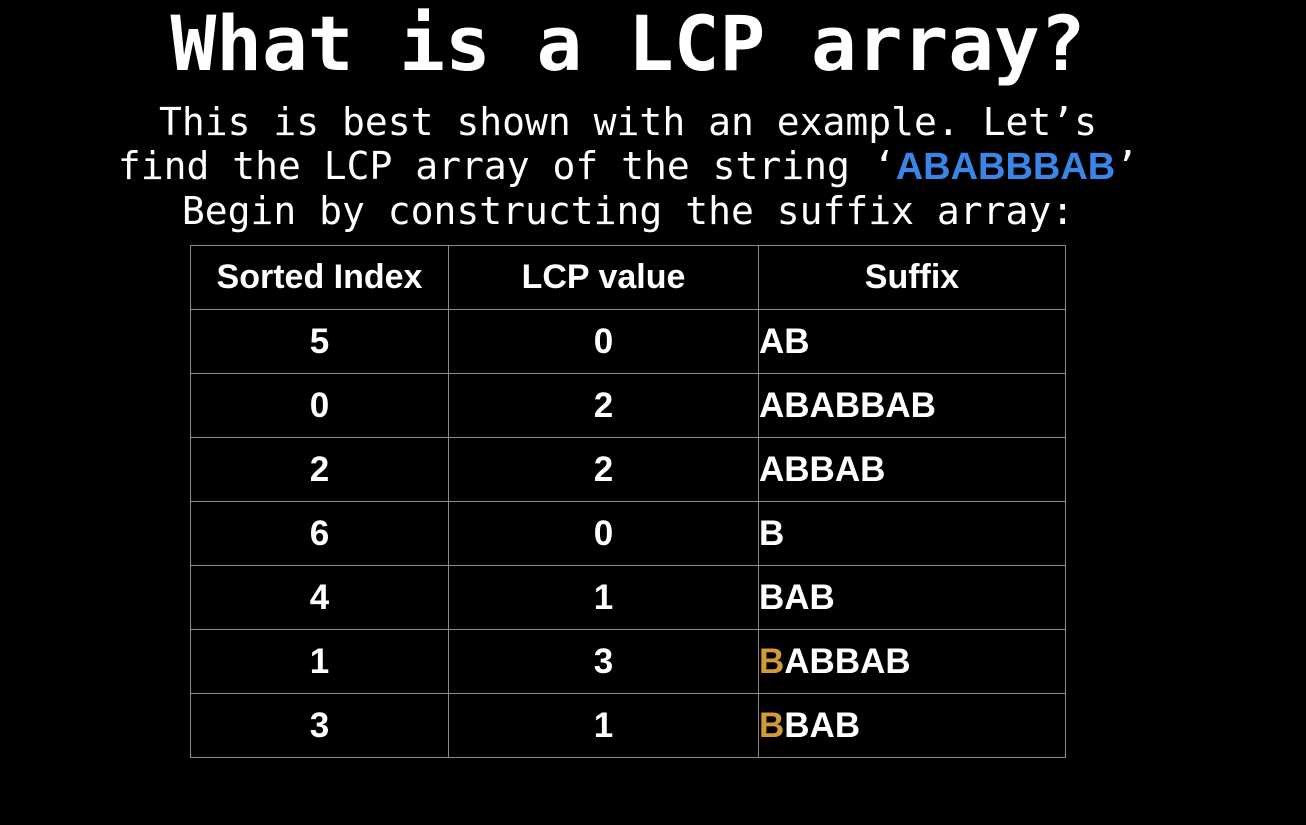 The width and height of the screenshot is (1306, 825). I want to click on suffix-rest: ABABBAB, so click(847, 405).